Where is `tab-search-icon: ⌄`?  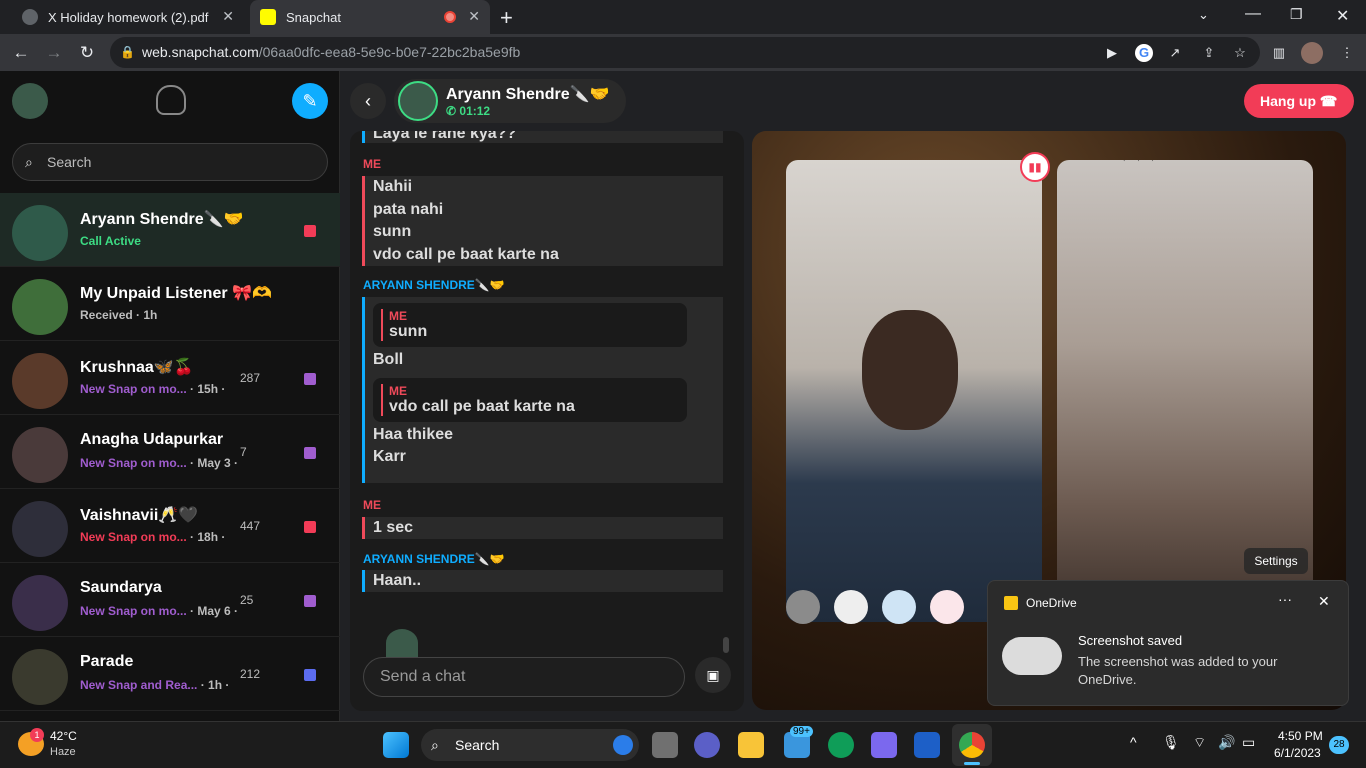
tab-search-icon: ⌄ is located at coordinates (1203, 15).